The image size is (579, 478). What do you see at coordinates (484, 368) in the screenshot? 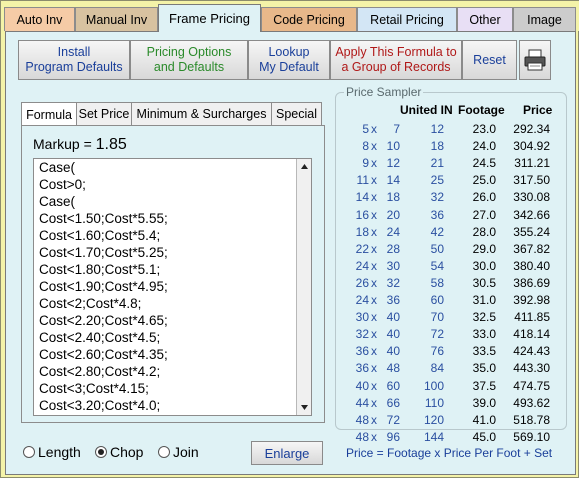
I see `footage: 35.0` at bounding box center [484, 368].